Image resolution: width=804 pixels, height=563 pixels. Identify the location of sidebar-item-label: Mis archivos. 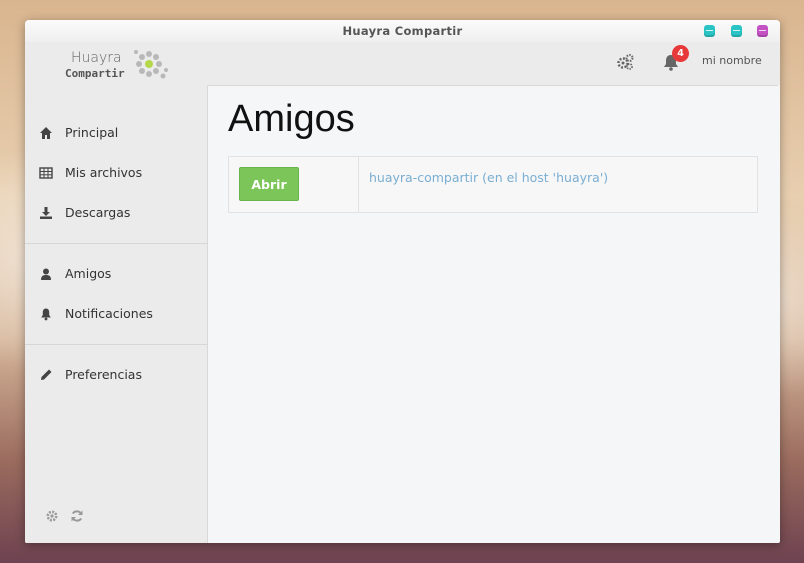
(104, 172).